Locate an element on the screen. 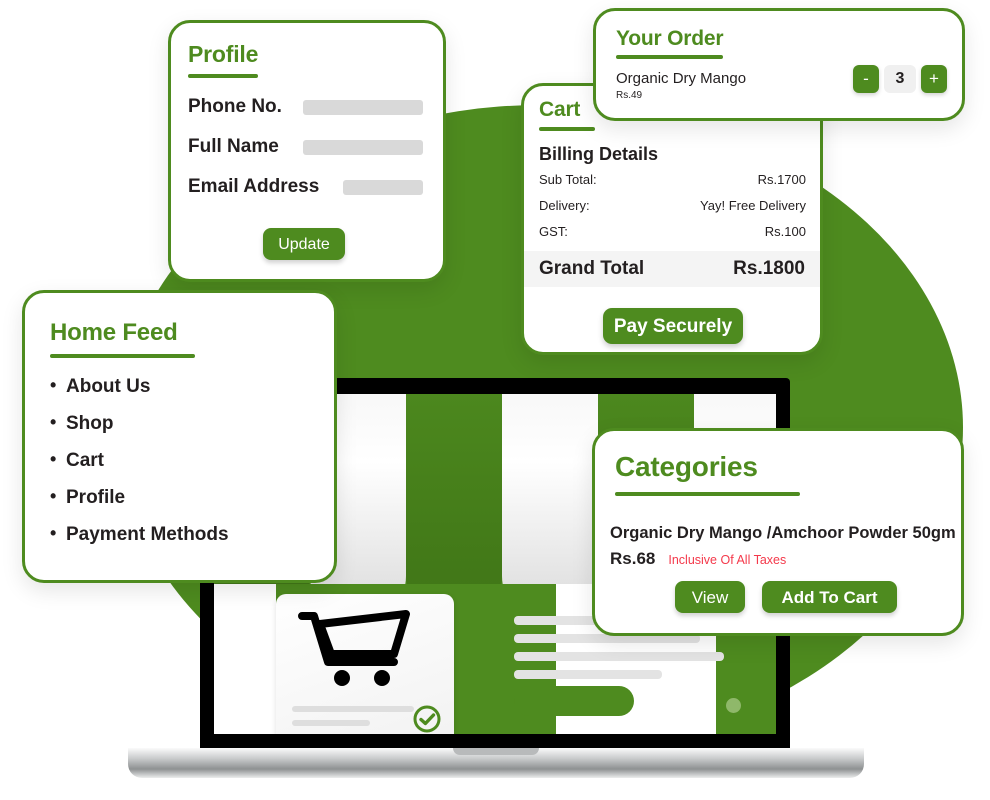  subtotal-label: Sub Total: is located at coordinates (568, 179).